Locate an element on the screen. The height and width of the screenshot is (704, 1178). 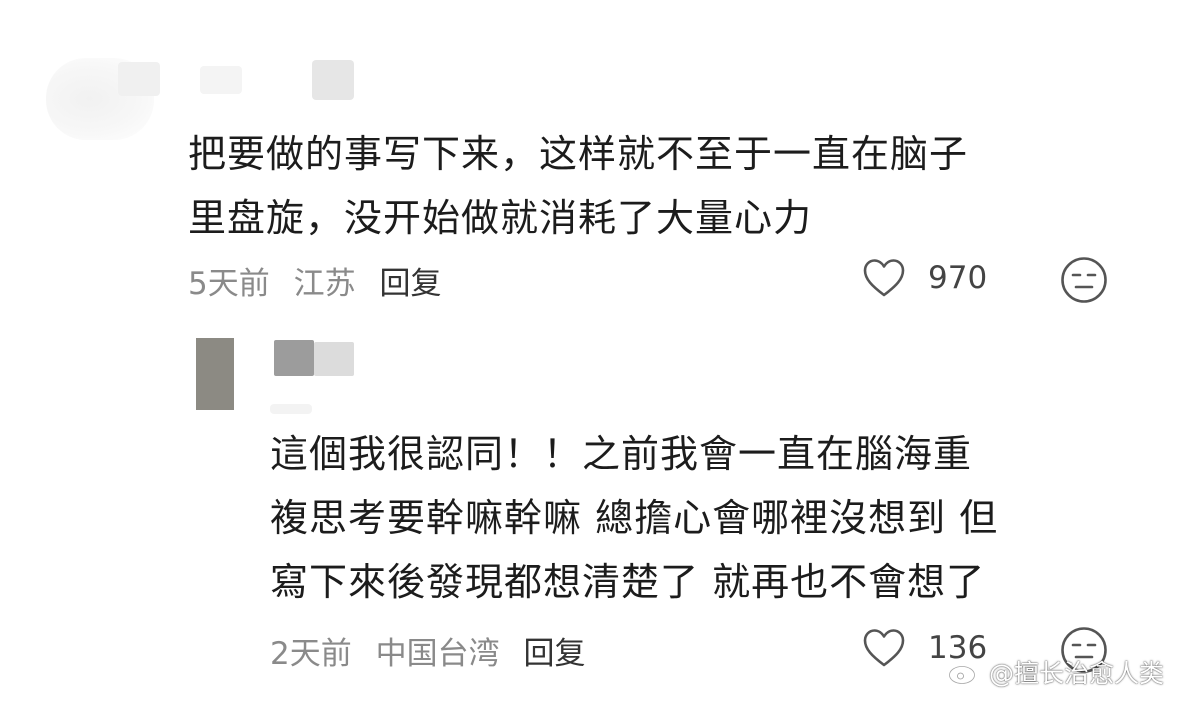
watermark: @擅长治愈人类 is located at coordinates (1055, 672).